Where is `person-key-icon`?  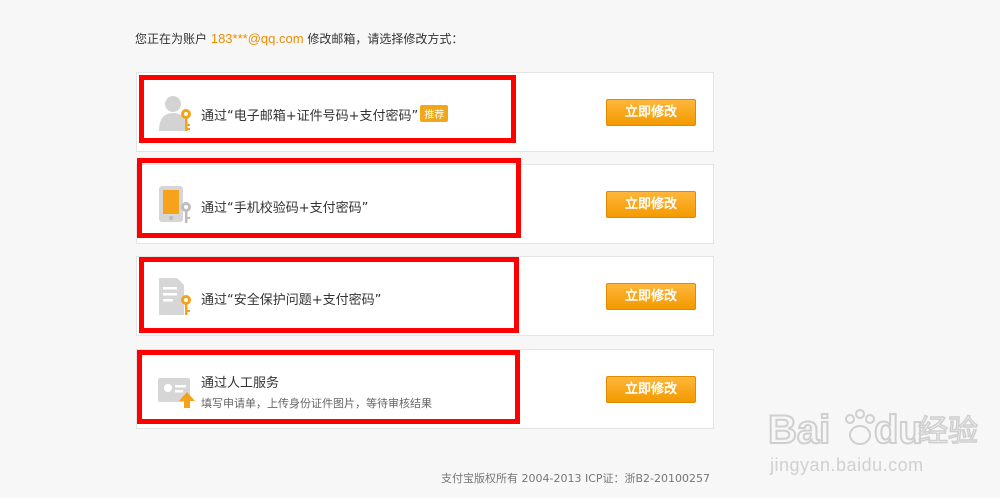
person-key-icon is located at coordinates (177, 113).